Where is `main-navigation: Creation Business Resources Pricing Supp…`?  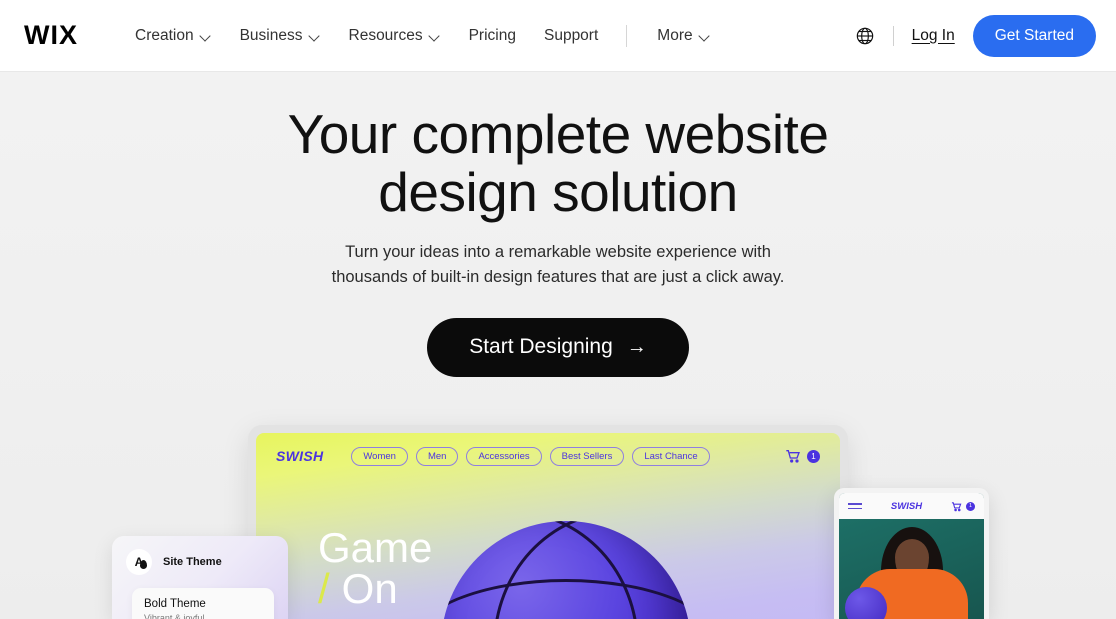 main-navigation: Creation Business Resources Pricing Supp… is located at coordinates (423, 36).